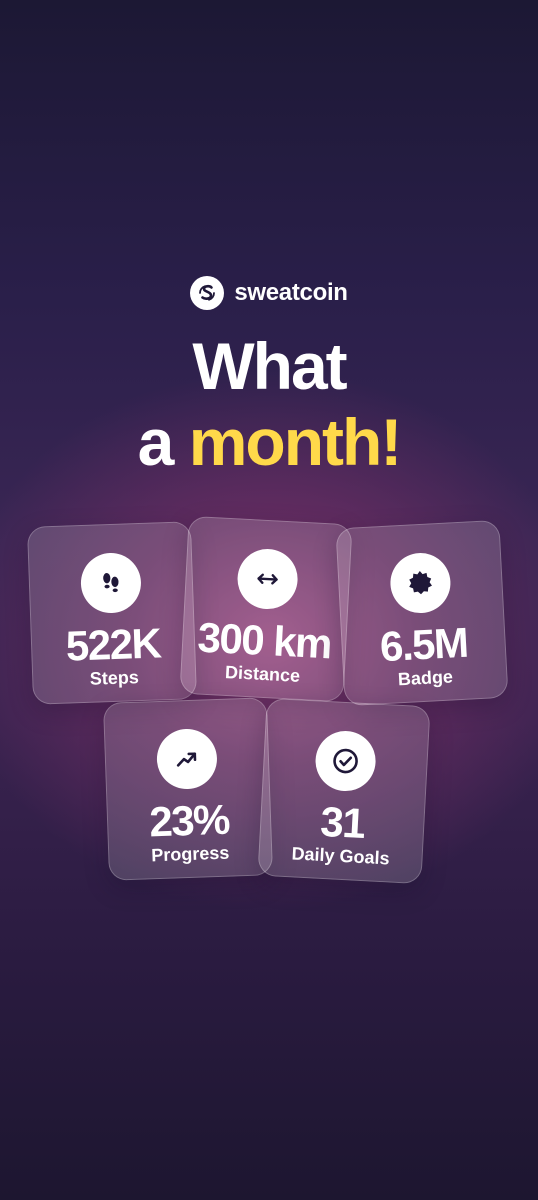 Image resolution: width=538 pixels, height=1200 pixels. I want to click on headline: What a month!, so click(269, 404).